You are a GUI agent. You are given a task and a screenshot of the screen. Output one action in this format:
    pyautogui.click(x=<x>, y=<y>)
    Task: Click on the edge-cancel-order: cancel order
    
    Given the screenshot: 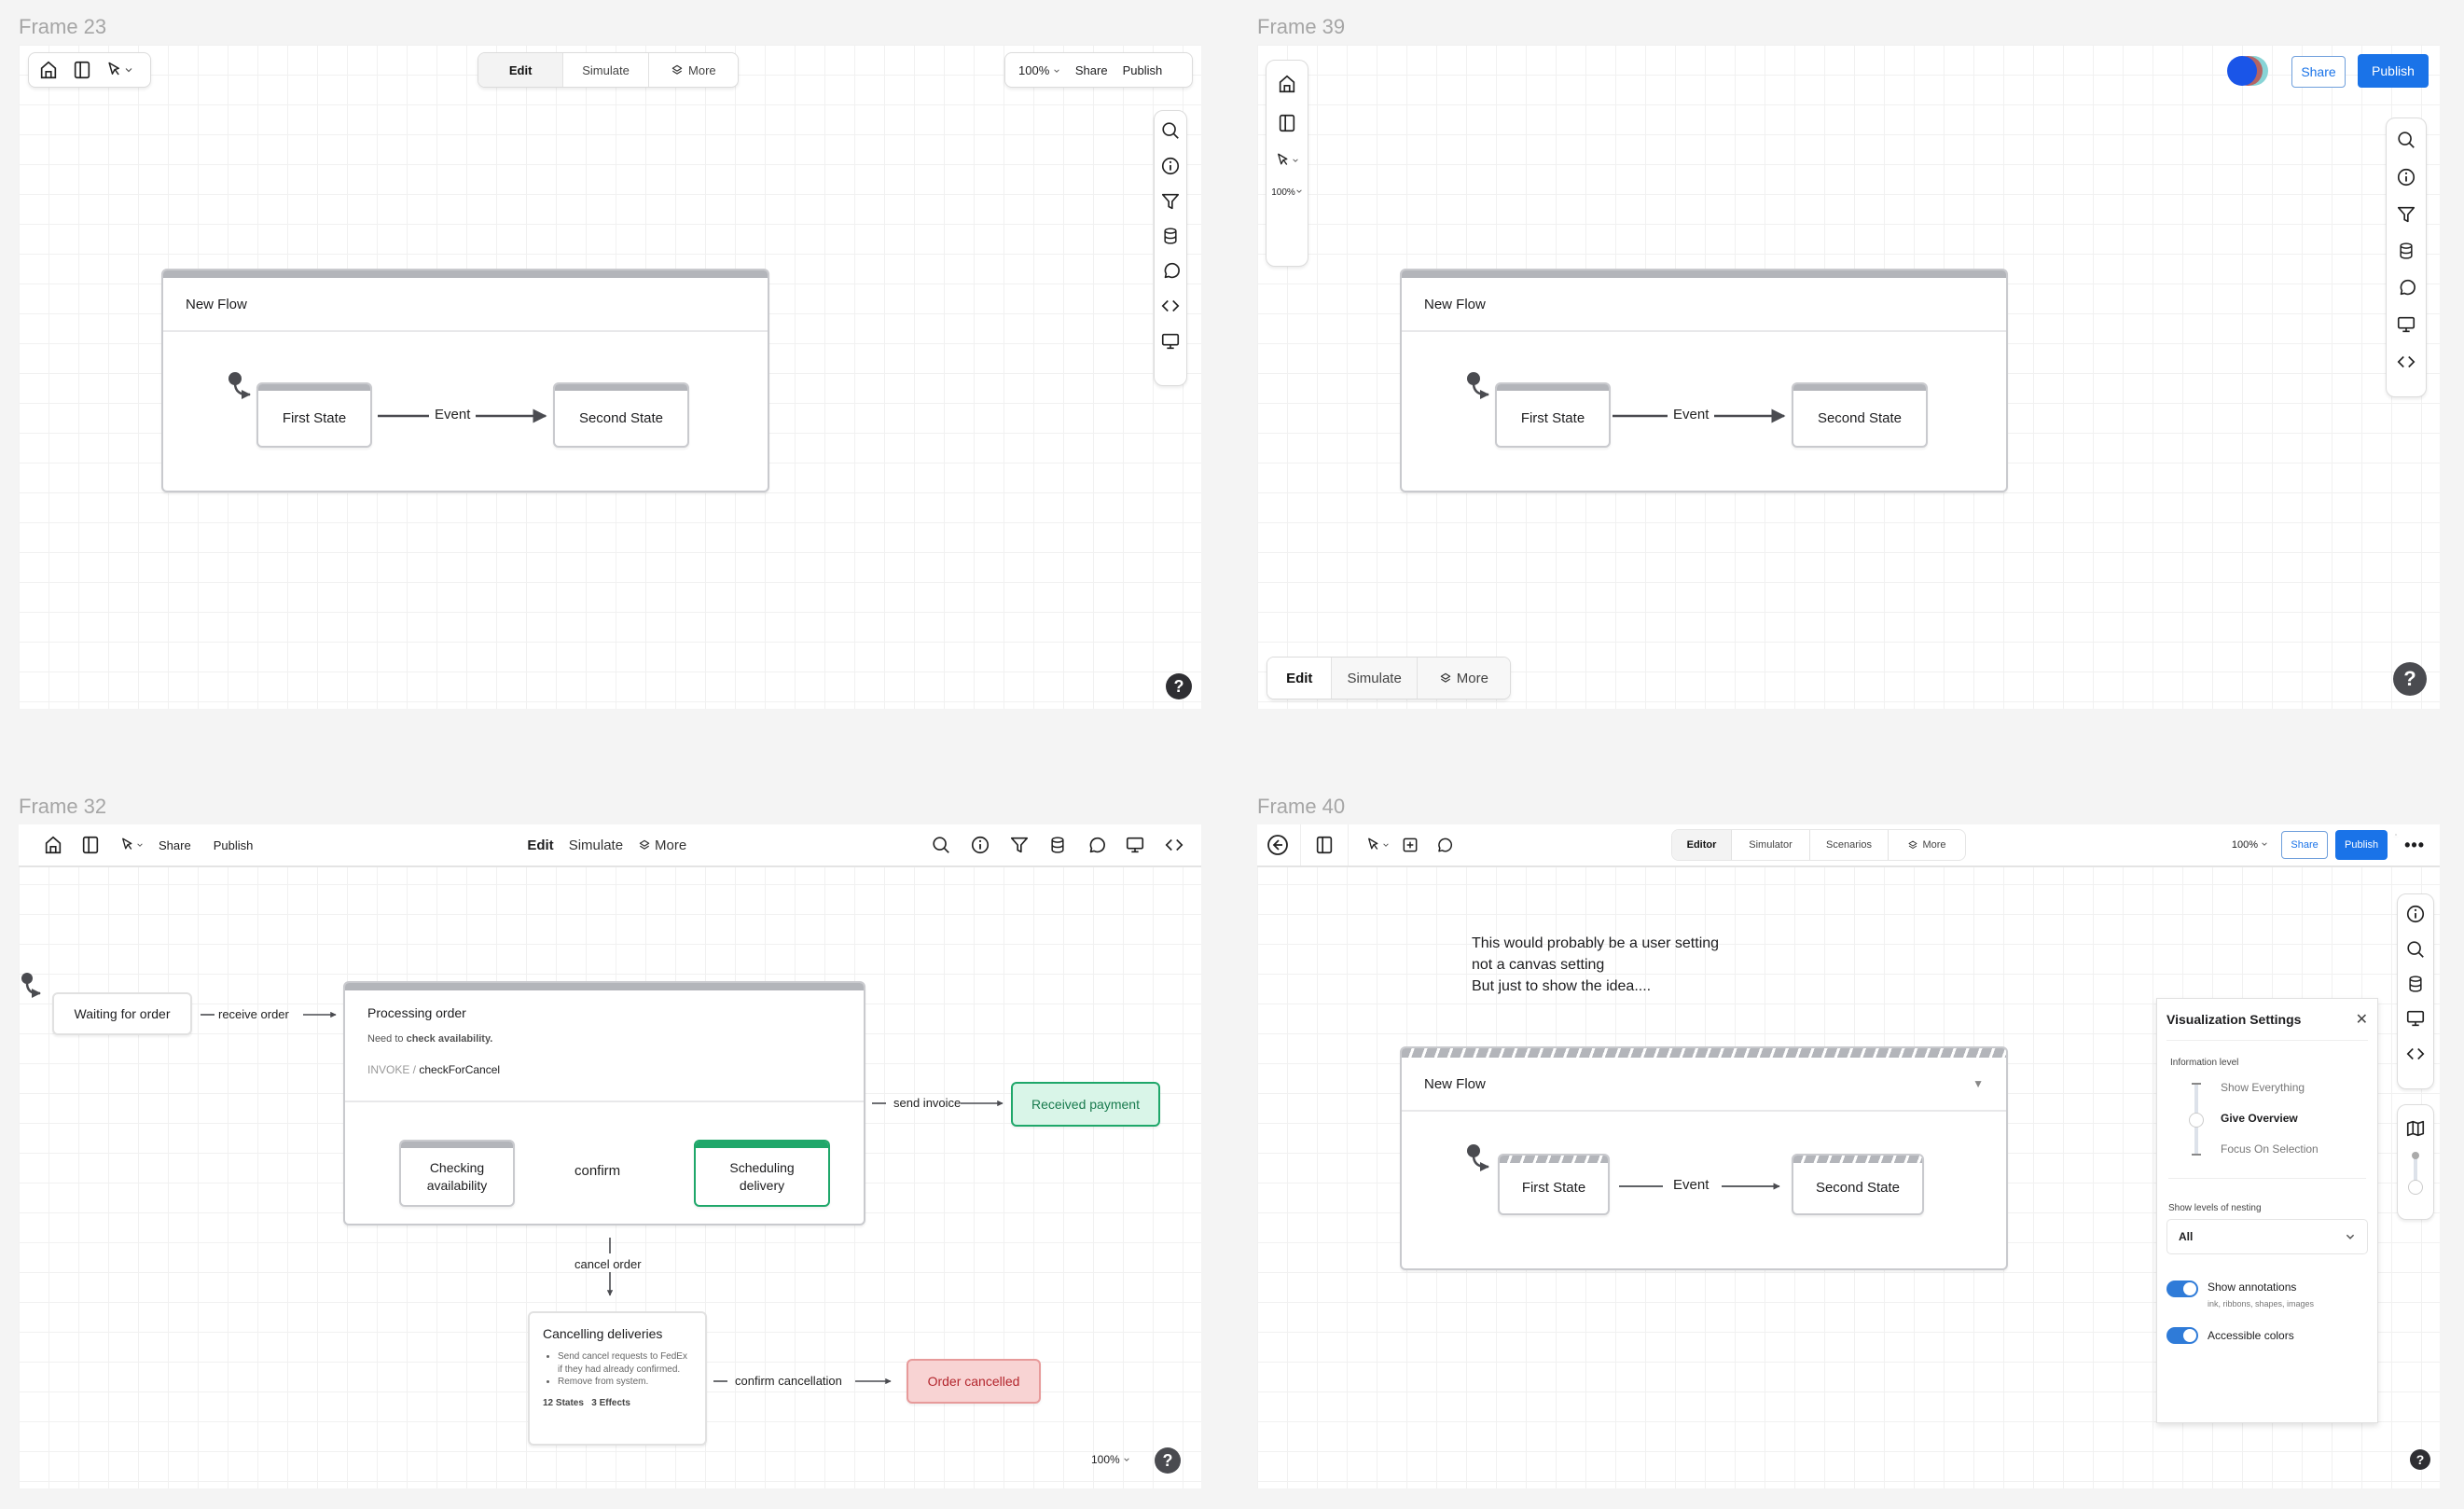 What is the action you would take?
    pyautogui.click(x=608, y=1264)
    